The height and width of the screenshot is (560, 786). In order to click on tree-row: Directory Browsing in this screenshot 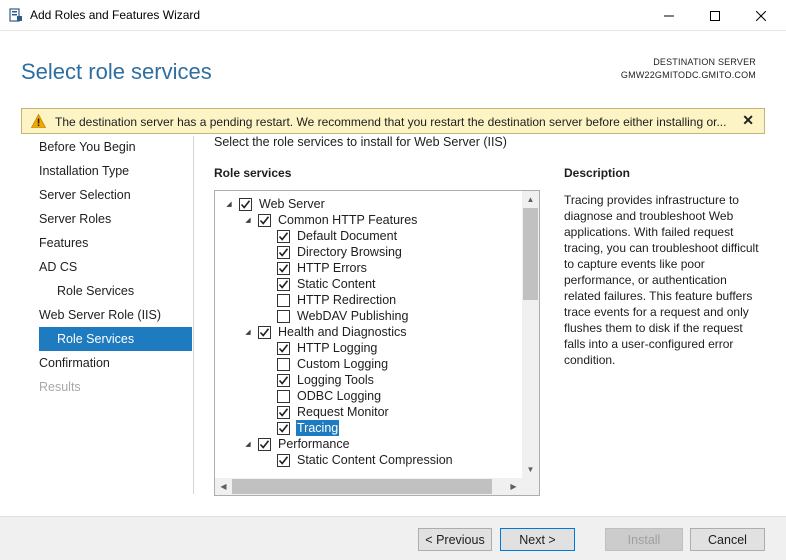, I will do `click(332, 252)`.